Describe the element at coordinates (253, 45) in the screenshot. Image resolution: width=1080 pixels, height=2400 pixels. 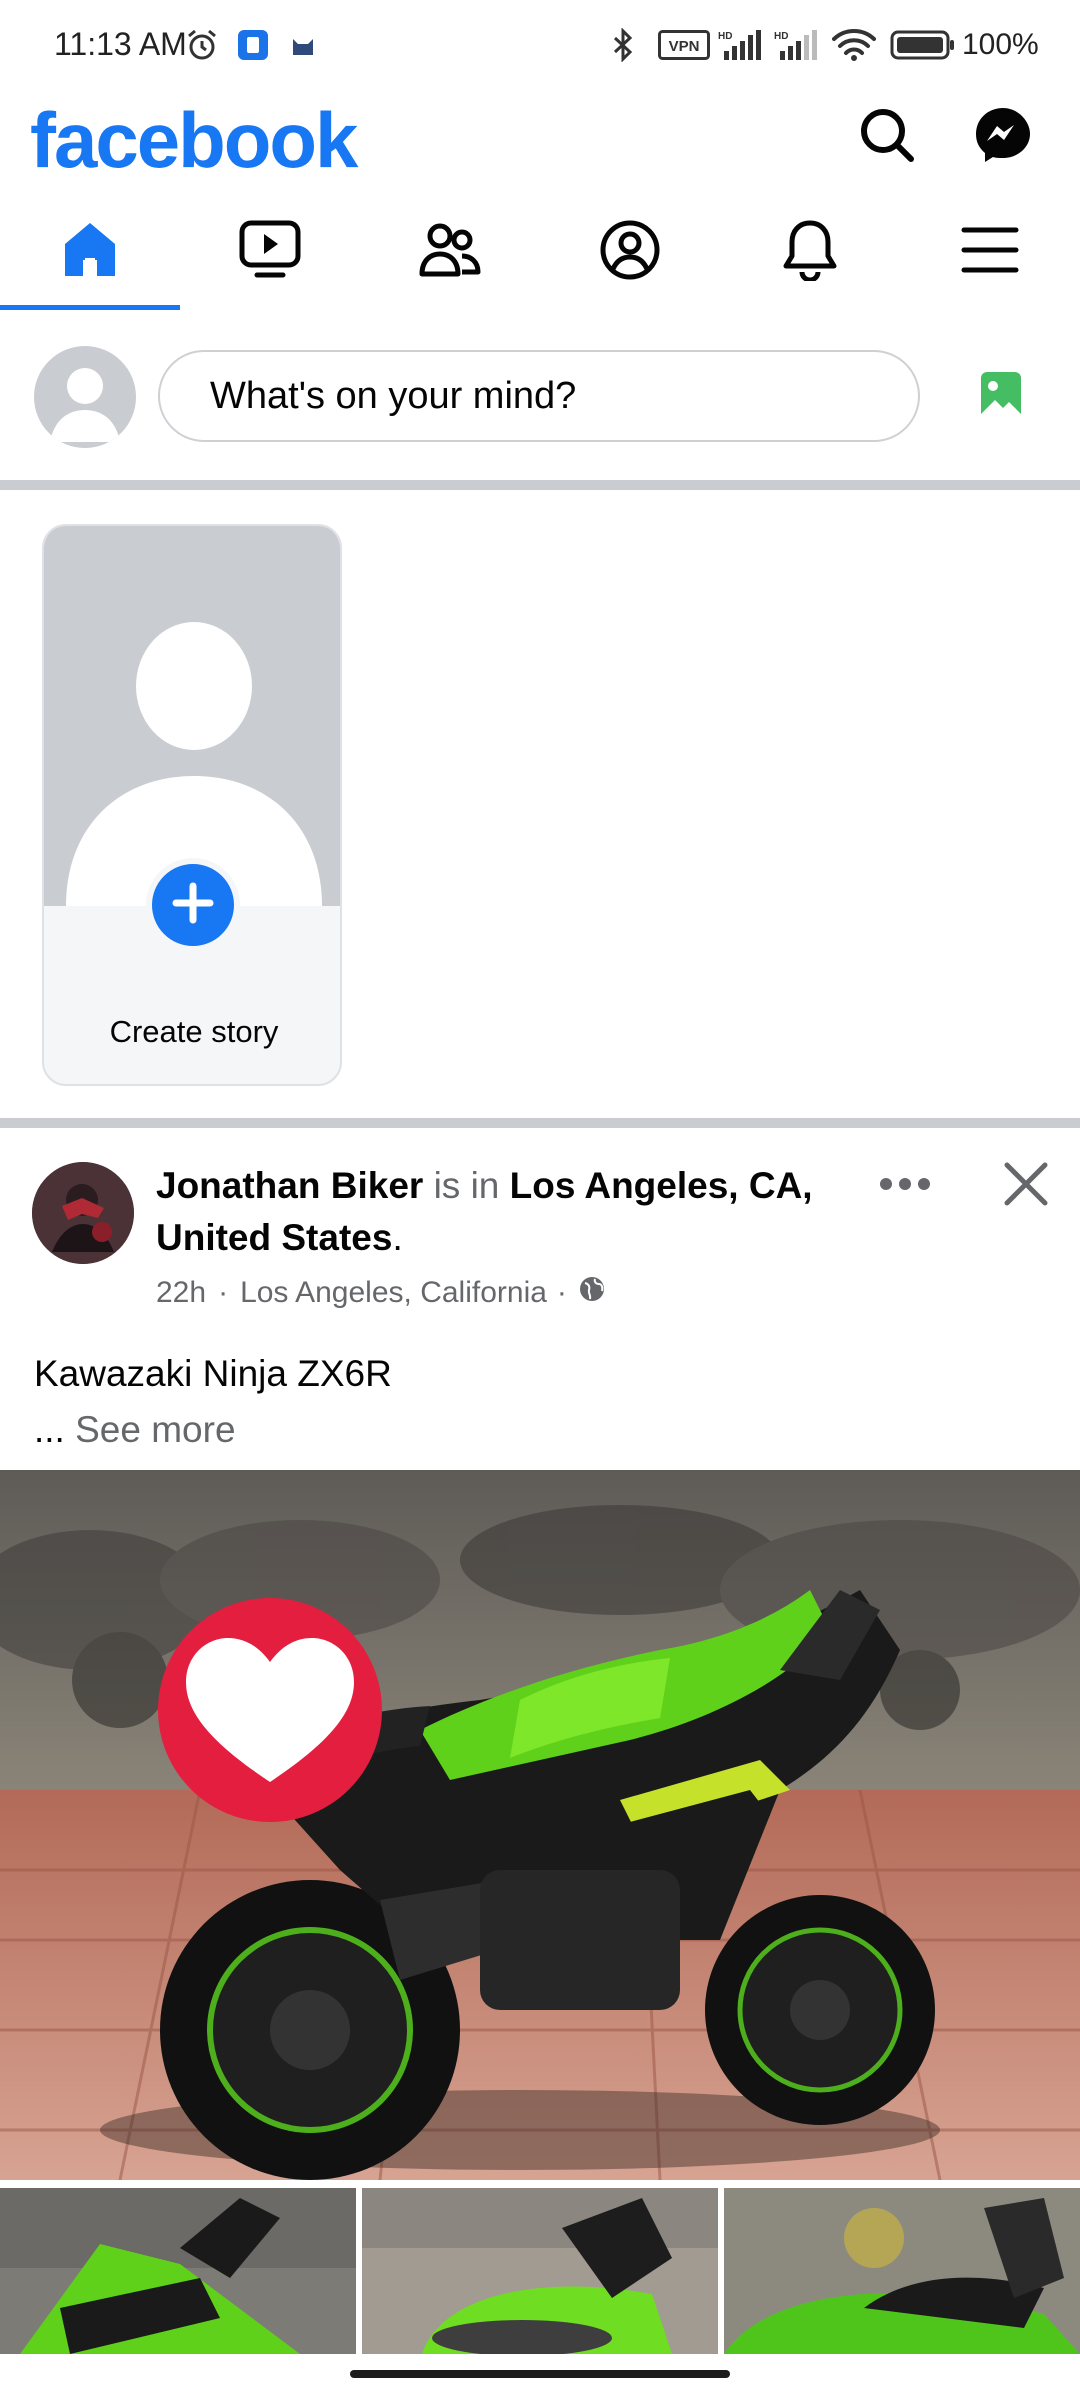
I see `app-notification-icon` at that location.